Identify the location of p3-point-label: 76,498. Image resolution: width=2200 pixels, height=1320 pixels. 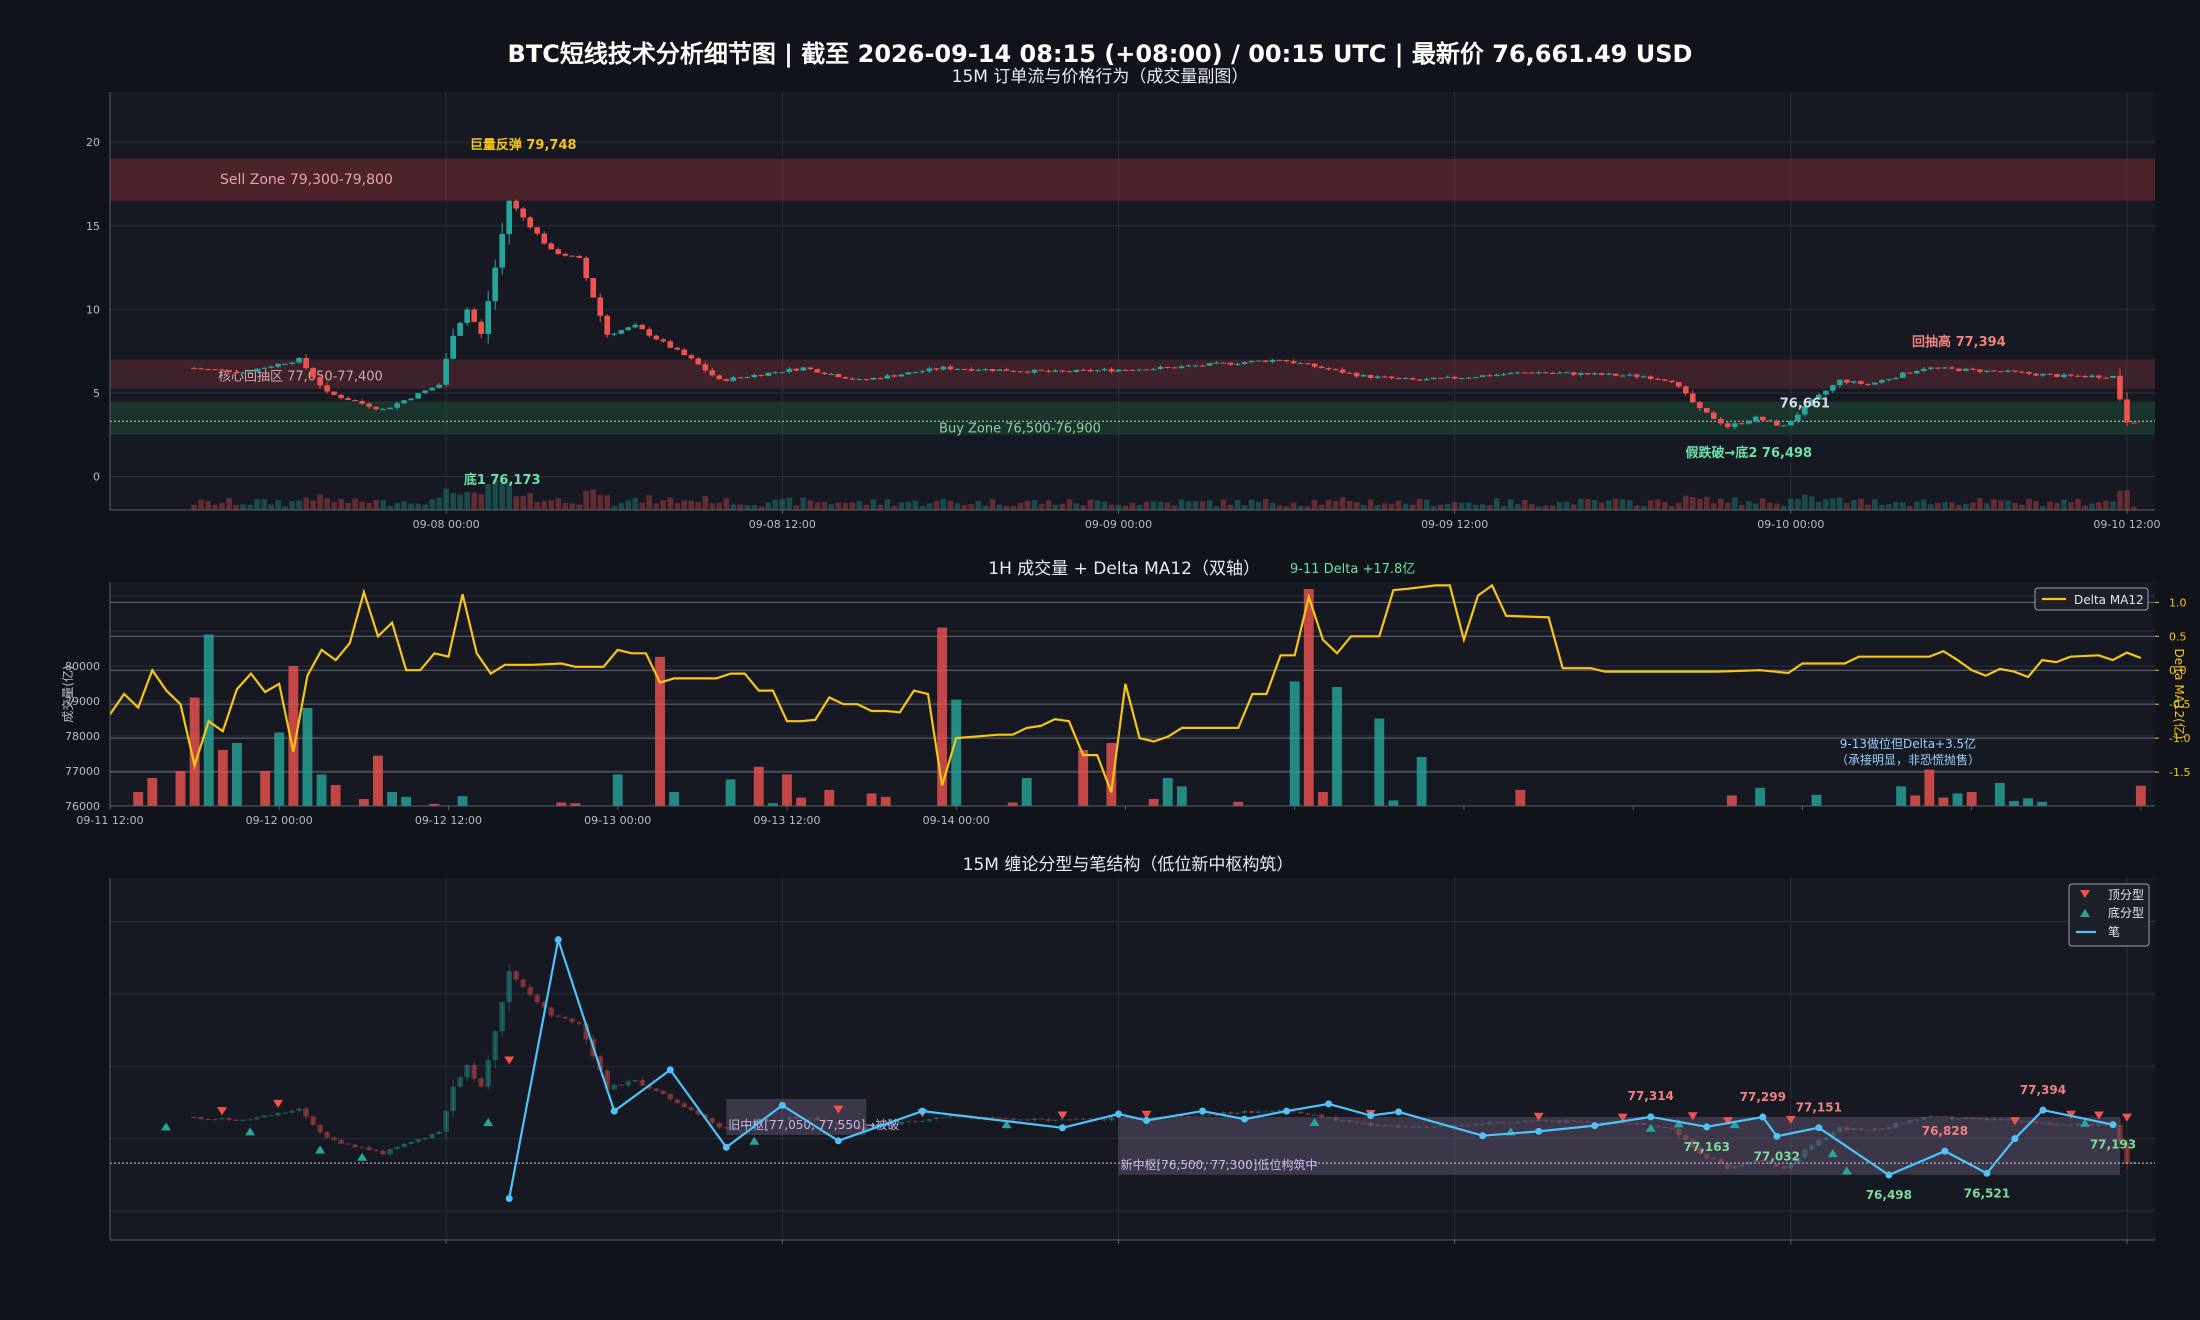
(1889, 1195).